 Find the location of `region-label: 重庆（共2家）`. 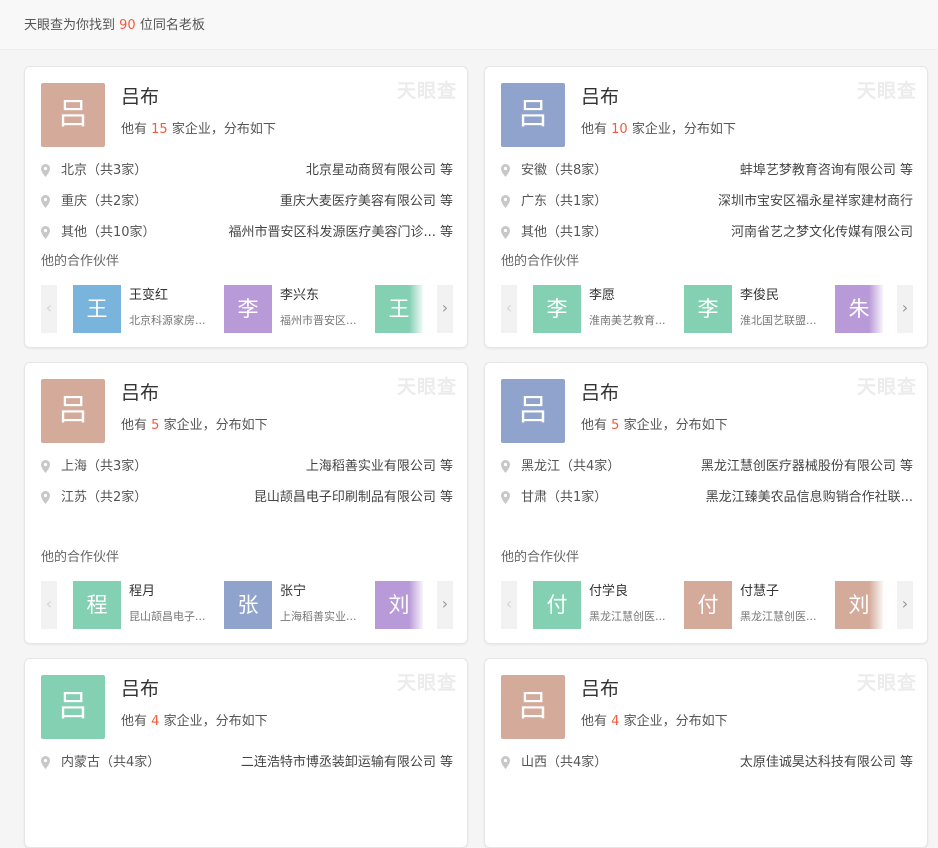

region-label: 重庆（共2家） is located at coordinates (104, 202).